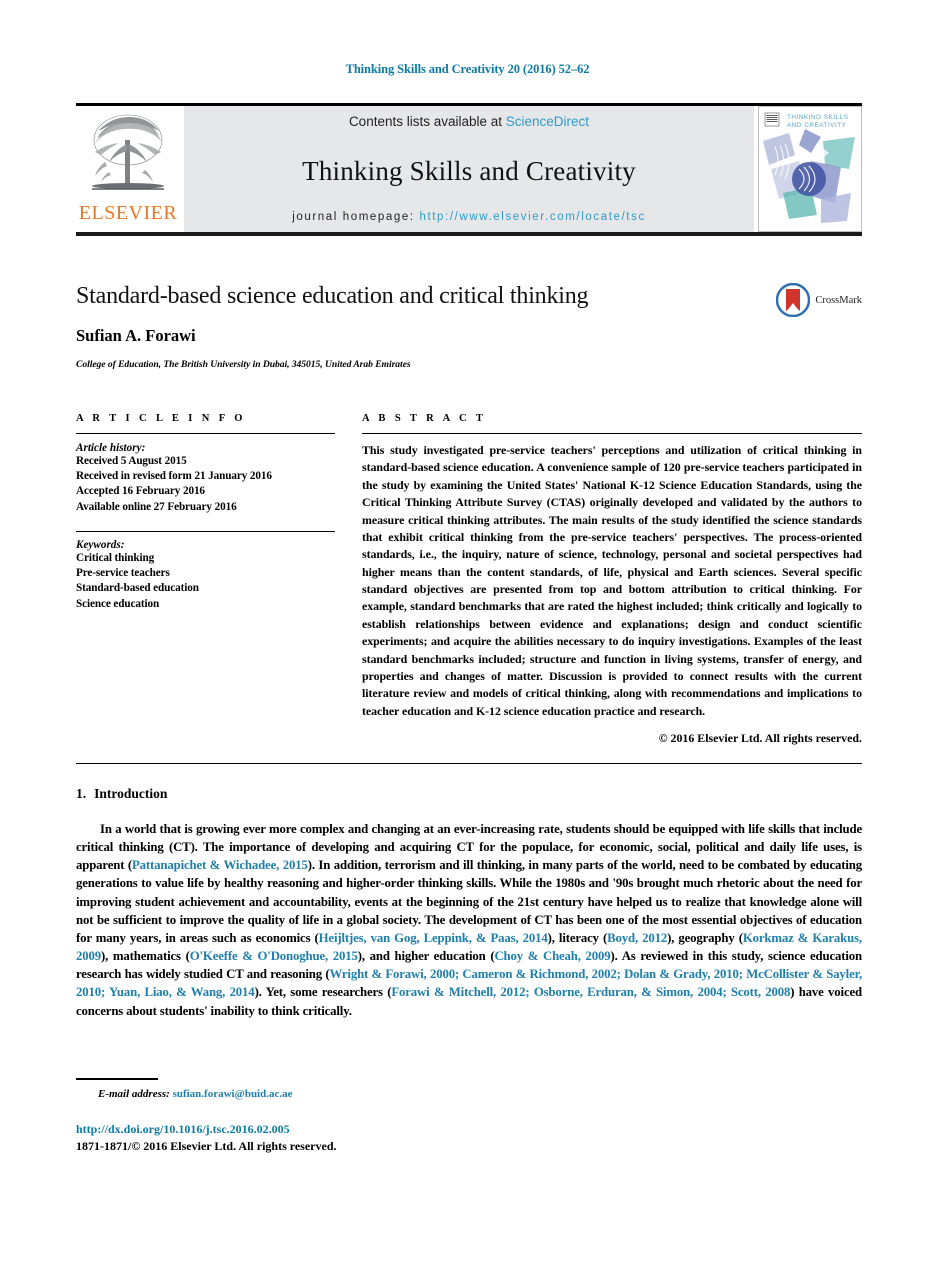 The image size is (935, 1266). Describe the element at coordinates (145, 956) in the screenshot. I see `paragraph-text: ), mathematics (` at that location.